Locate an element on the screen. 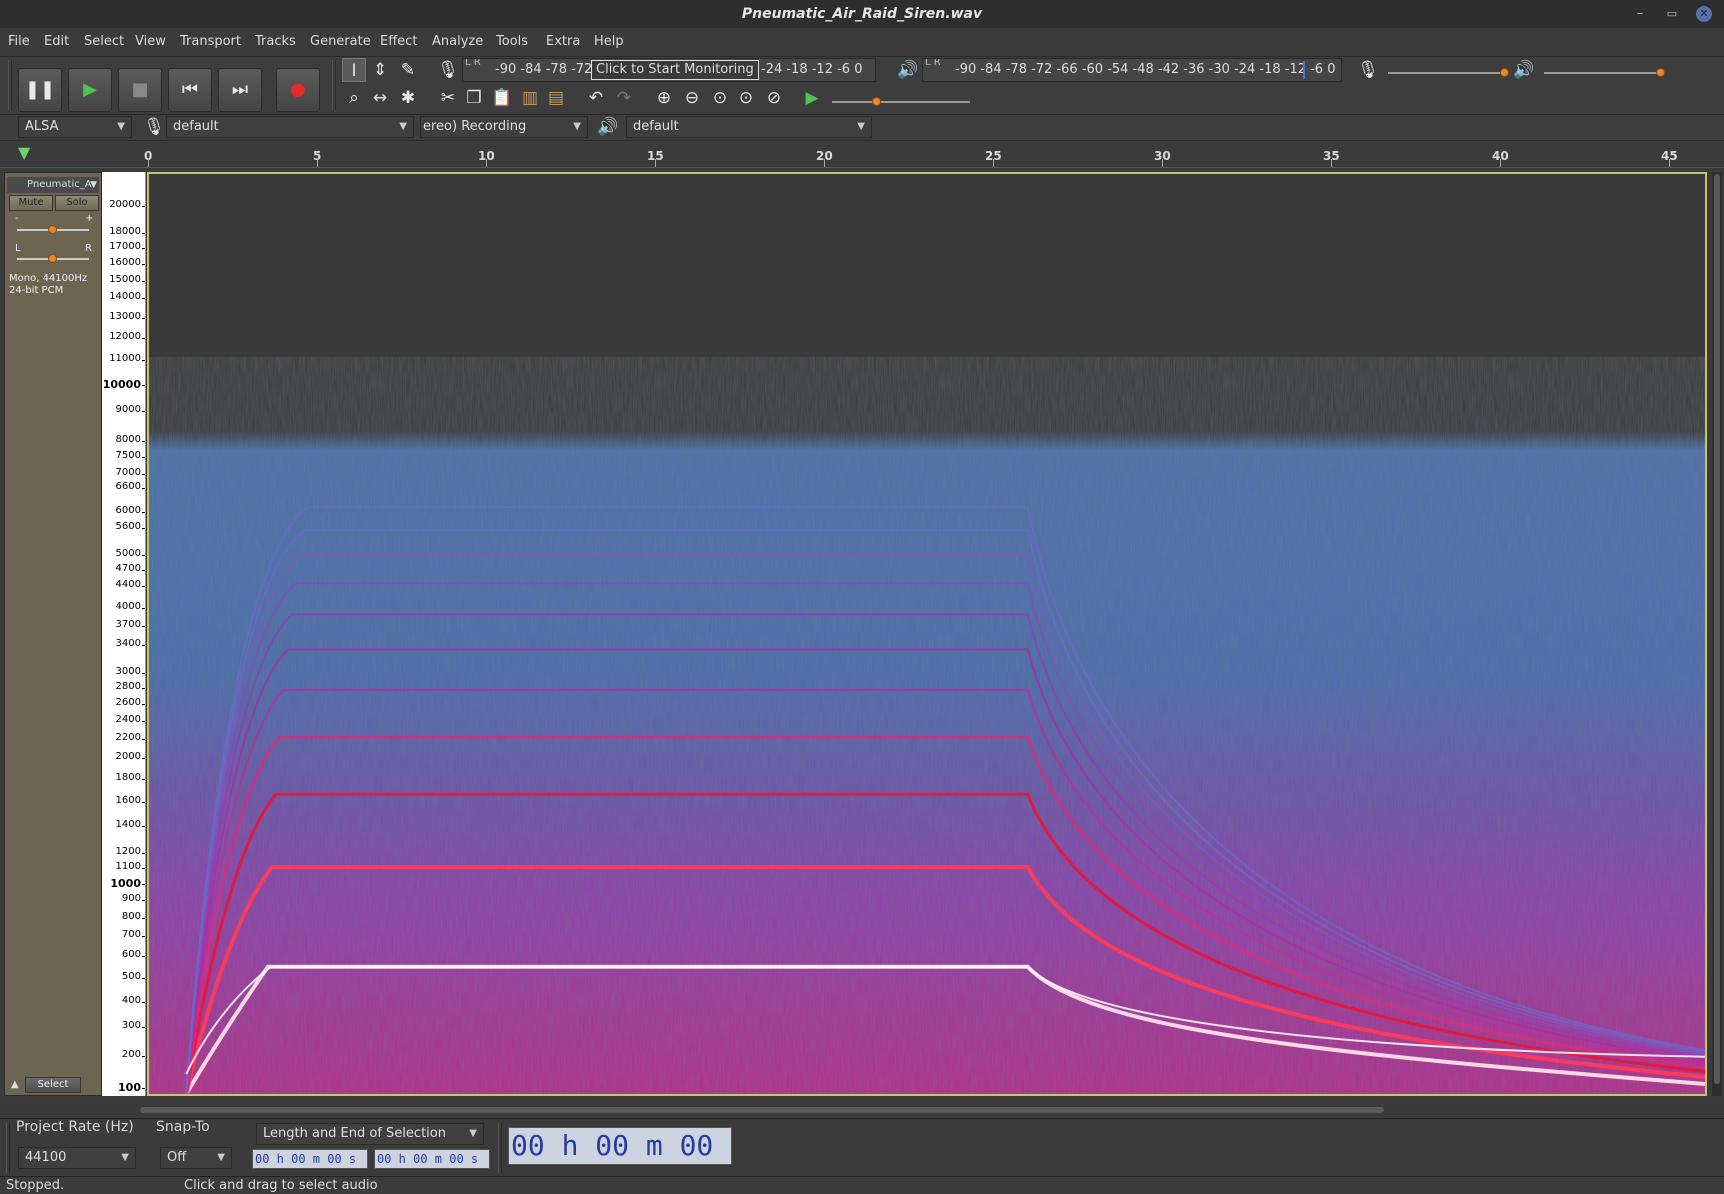 Image resolution: width=1724 pixels, height=1194 pixels. stop-button: ■ is located at coordinates (140, 90).